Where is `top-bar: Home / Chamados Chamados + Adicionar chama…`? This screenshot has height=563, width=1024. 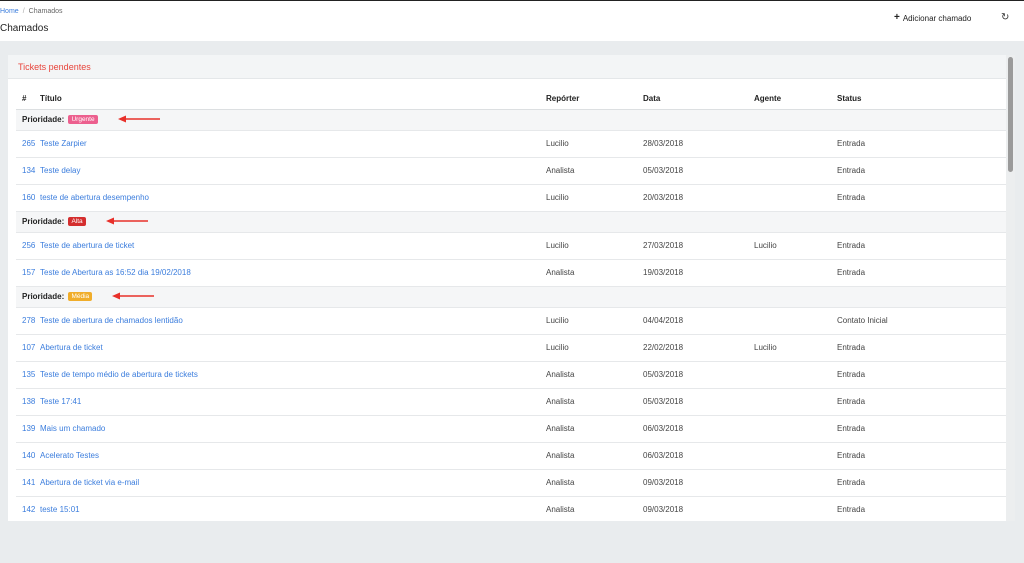
top-bar: Home / Chamados Chamados + Adicionar chama… is located at coordinates (512, 20).